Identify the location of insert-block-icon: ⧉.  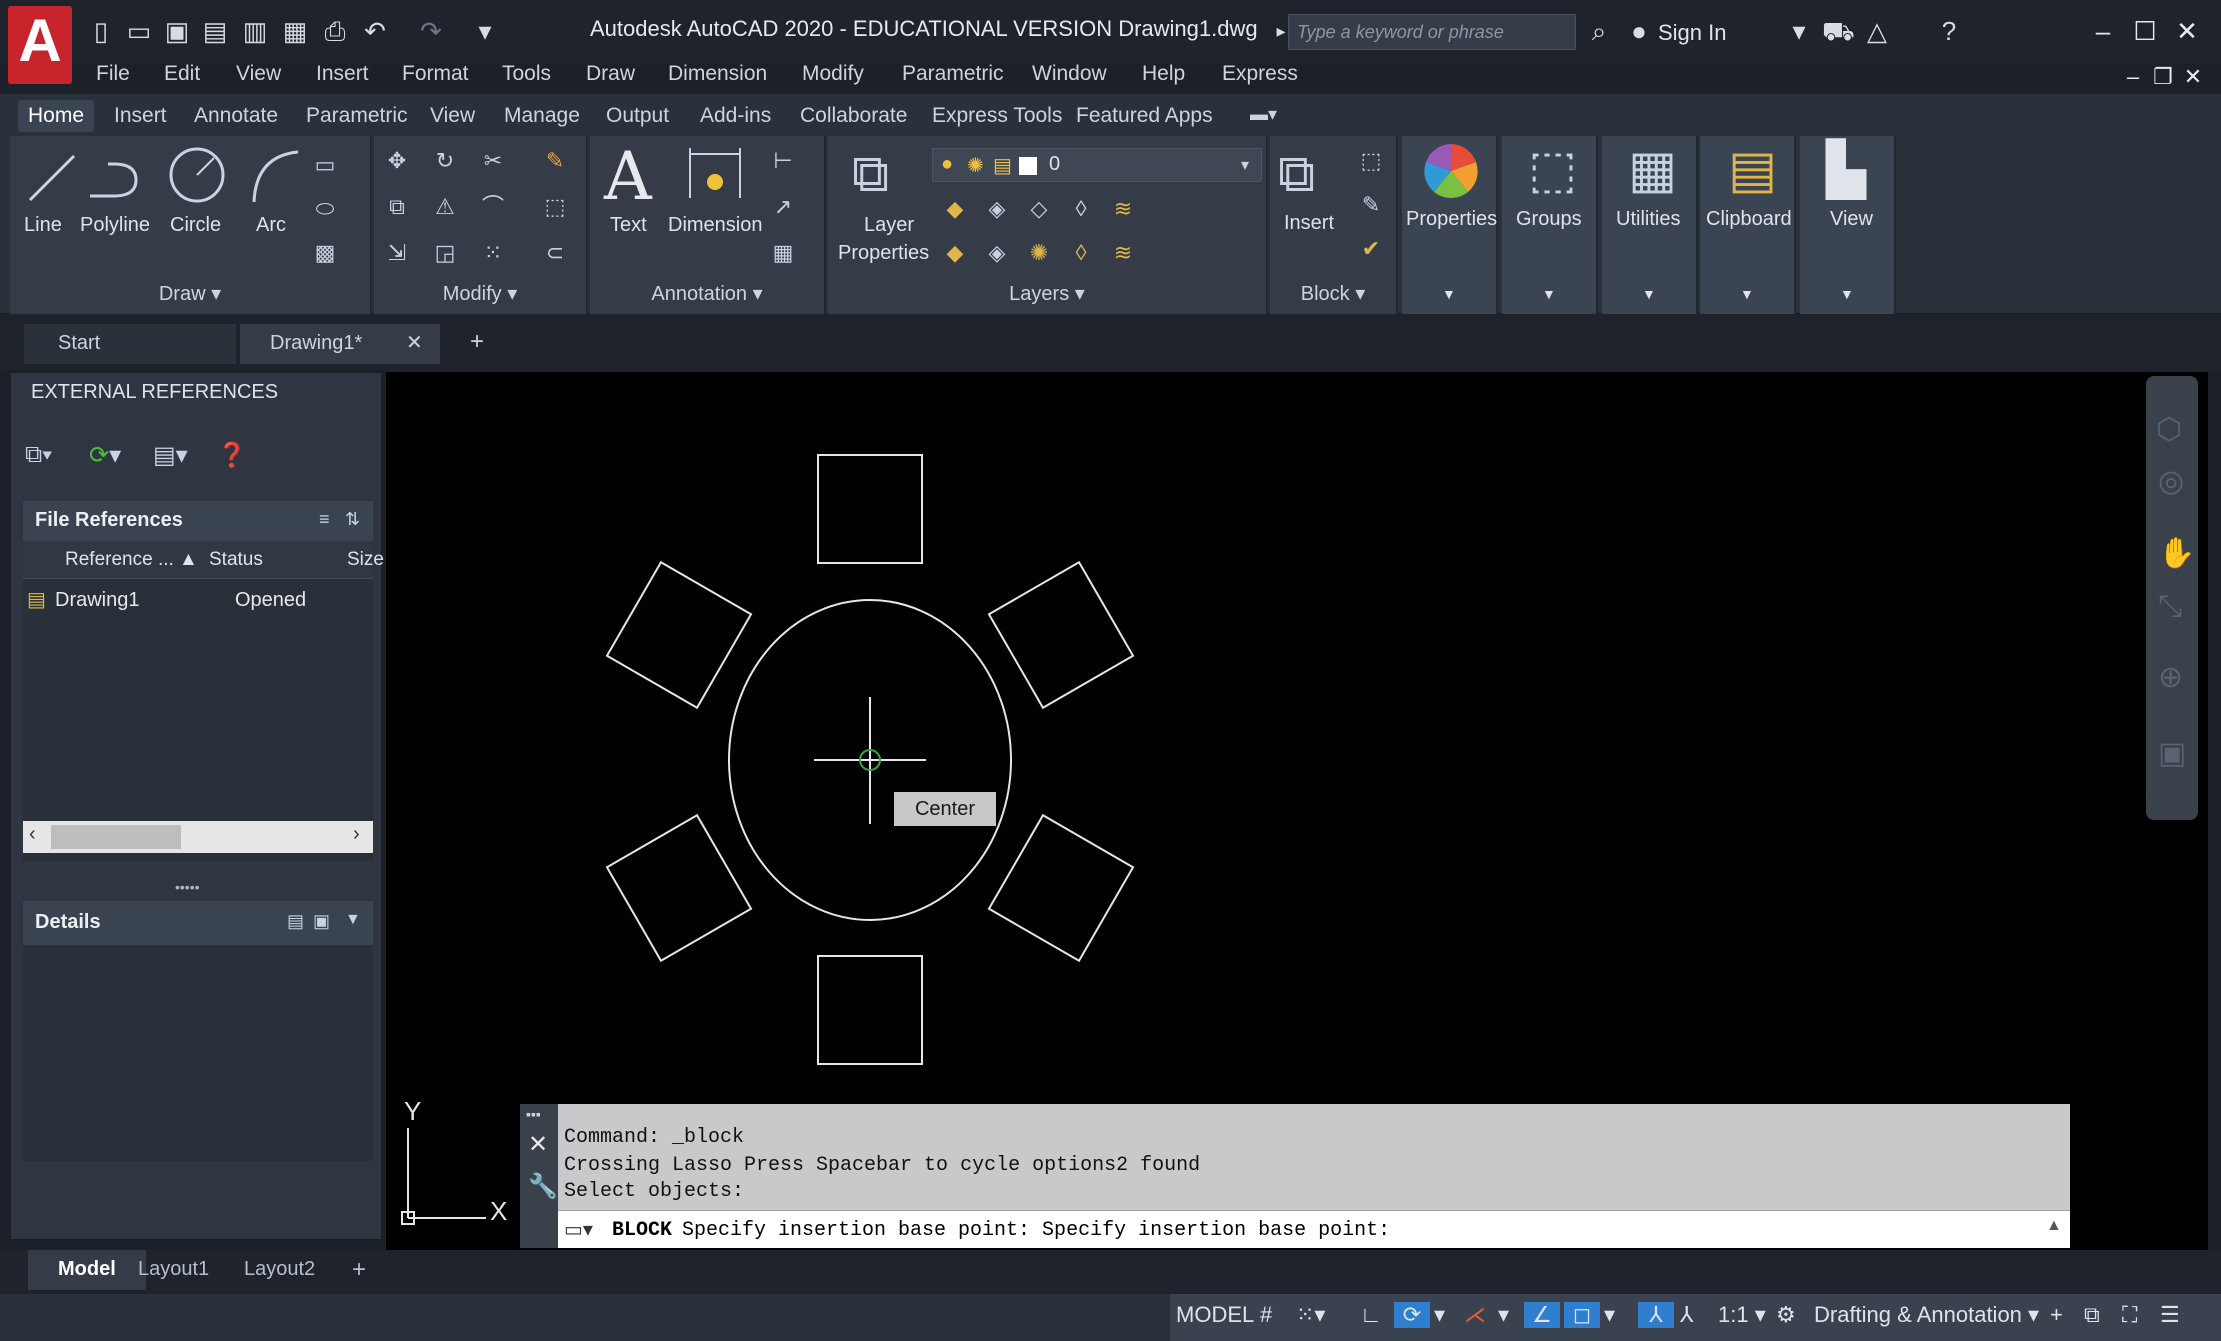
(1296, 174).